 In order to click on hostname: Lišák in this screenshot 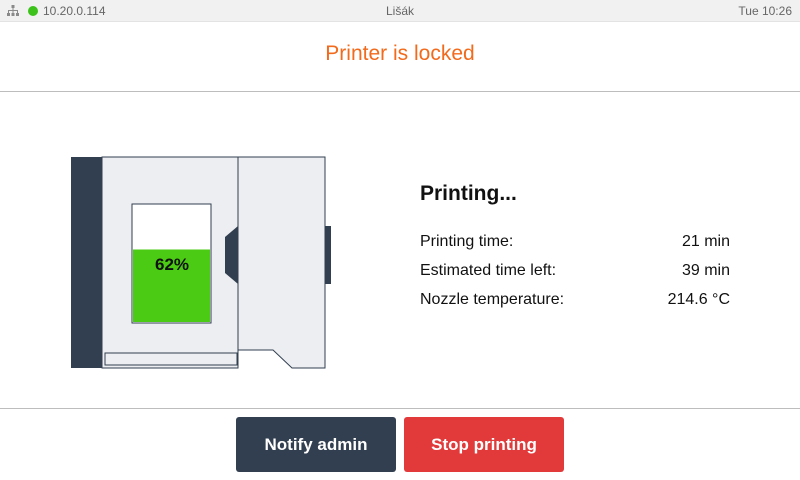, I will do `click(399, 11)`.